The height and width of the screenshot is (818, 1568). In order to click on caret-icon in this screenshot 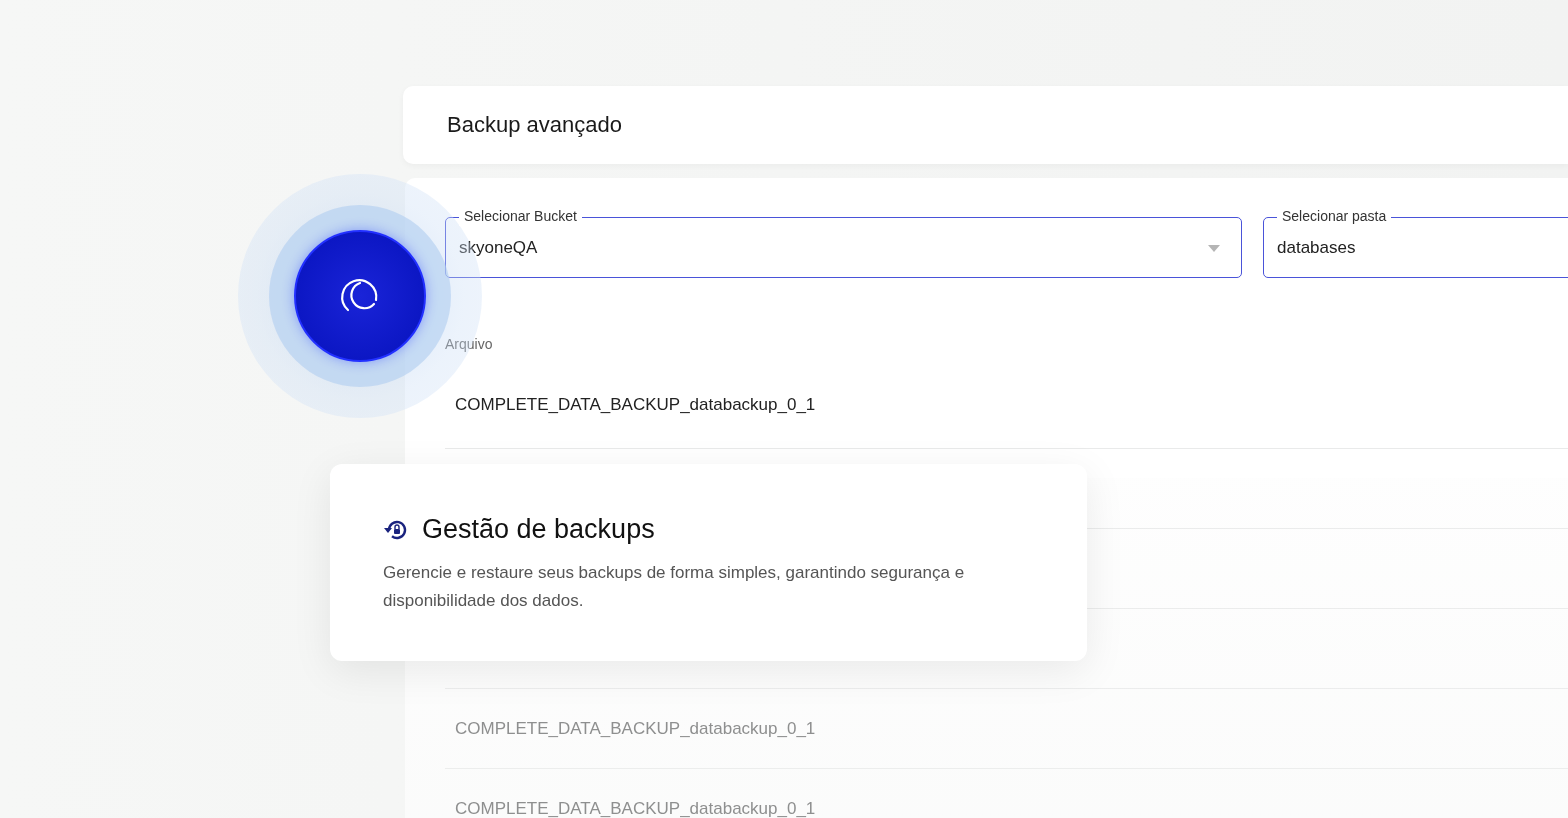, I will do `click(1214, 248)`.